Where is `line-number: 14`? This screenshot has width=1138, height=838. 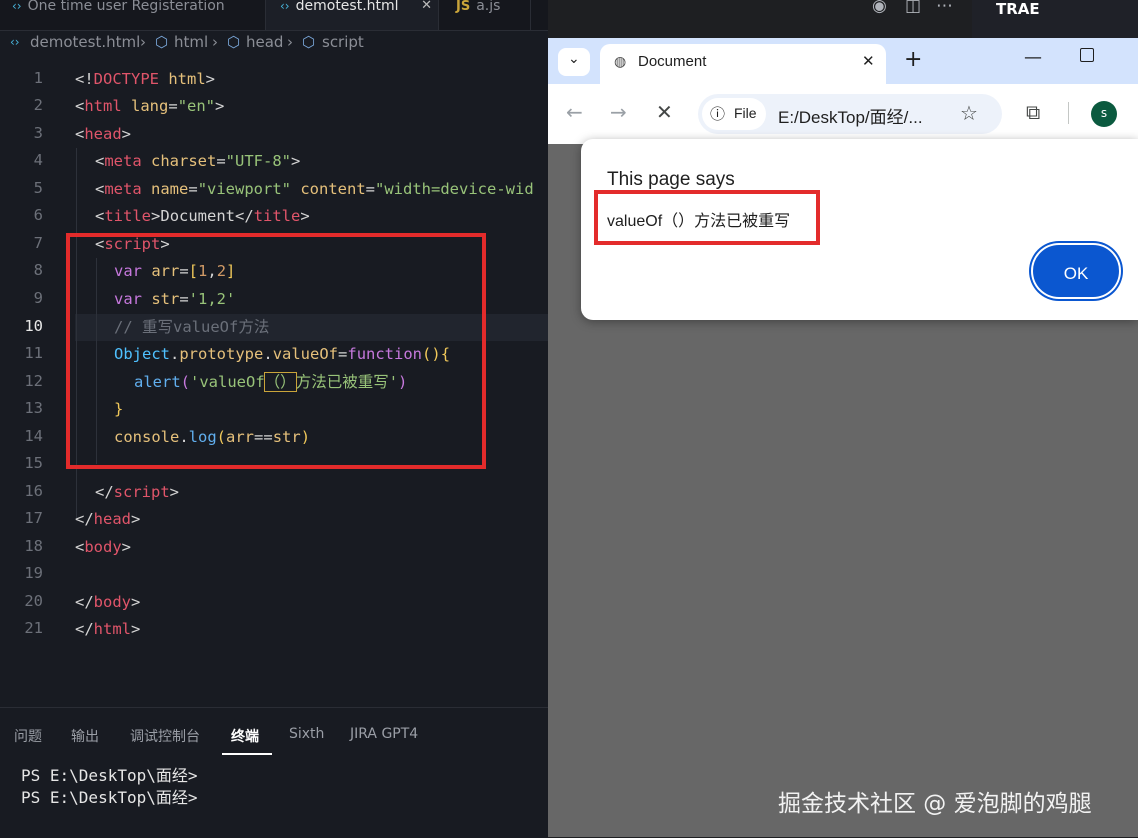 line-number: 14 is located at coordinates (33, 436).